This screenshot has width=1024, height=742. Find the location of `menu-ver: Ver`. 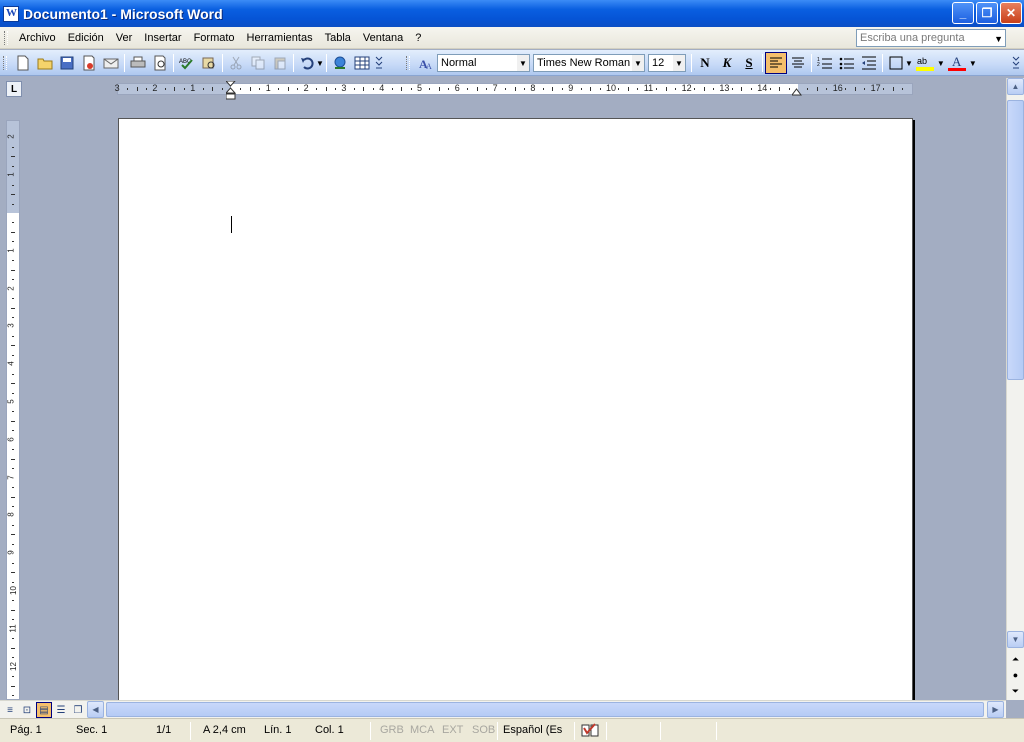

menu-ver: Ver is located at coordinates (124, 38).